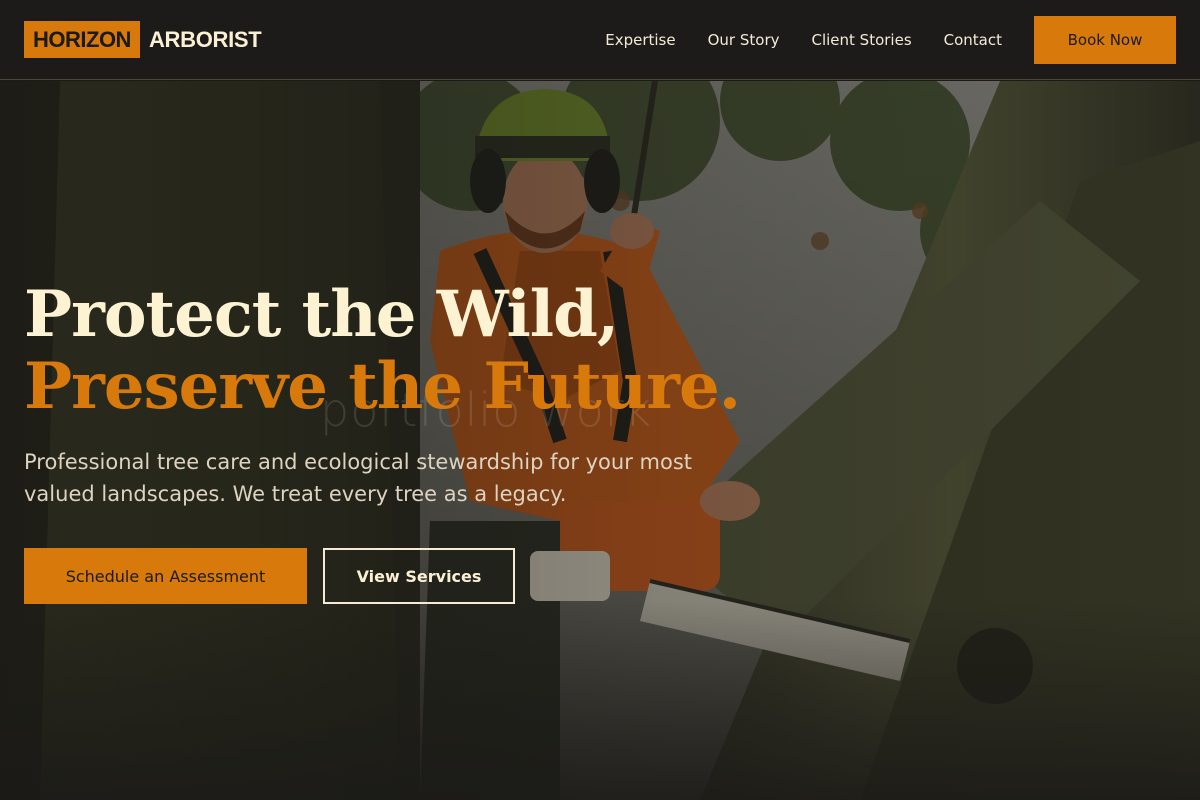 This screenshot has height=800, width=1200. Describe the element at coordinates (419, 576) in the screenshot. I see `view-services-button: View Services` at that location.